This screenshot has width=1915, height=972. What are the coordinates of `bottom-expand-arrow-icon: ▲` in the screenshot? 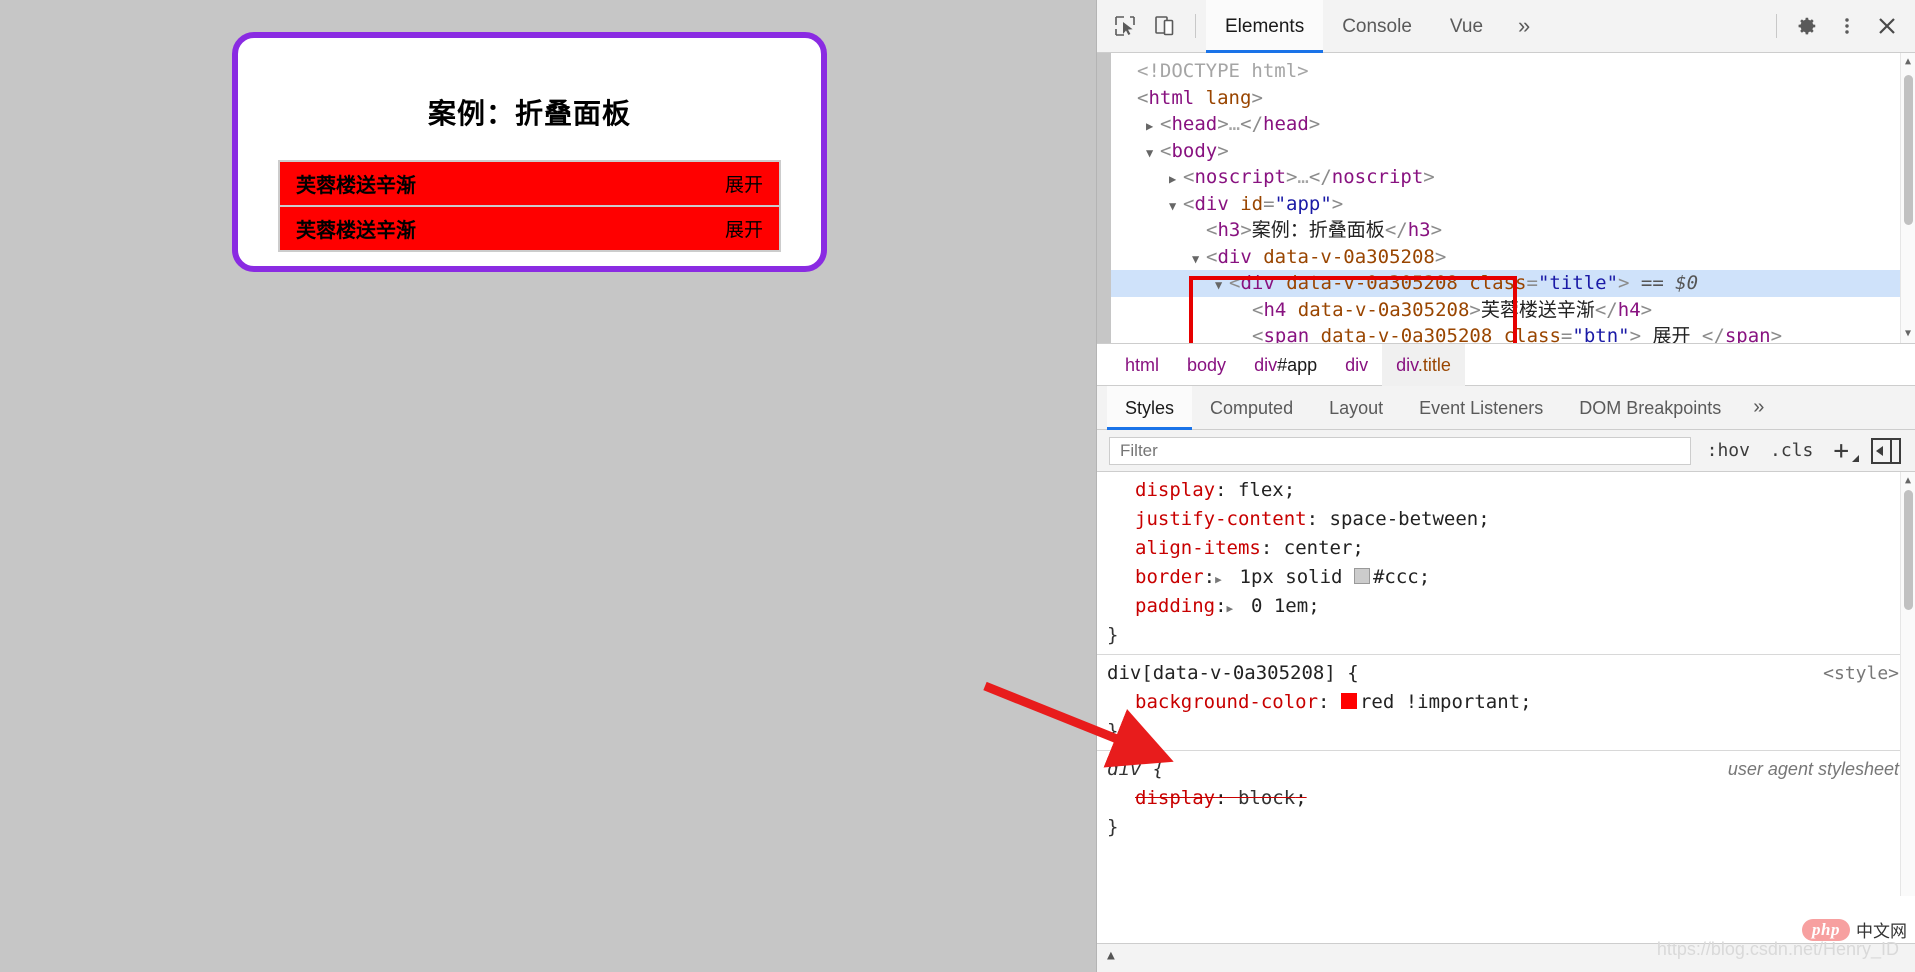 It's located at (1111, 955).